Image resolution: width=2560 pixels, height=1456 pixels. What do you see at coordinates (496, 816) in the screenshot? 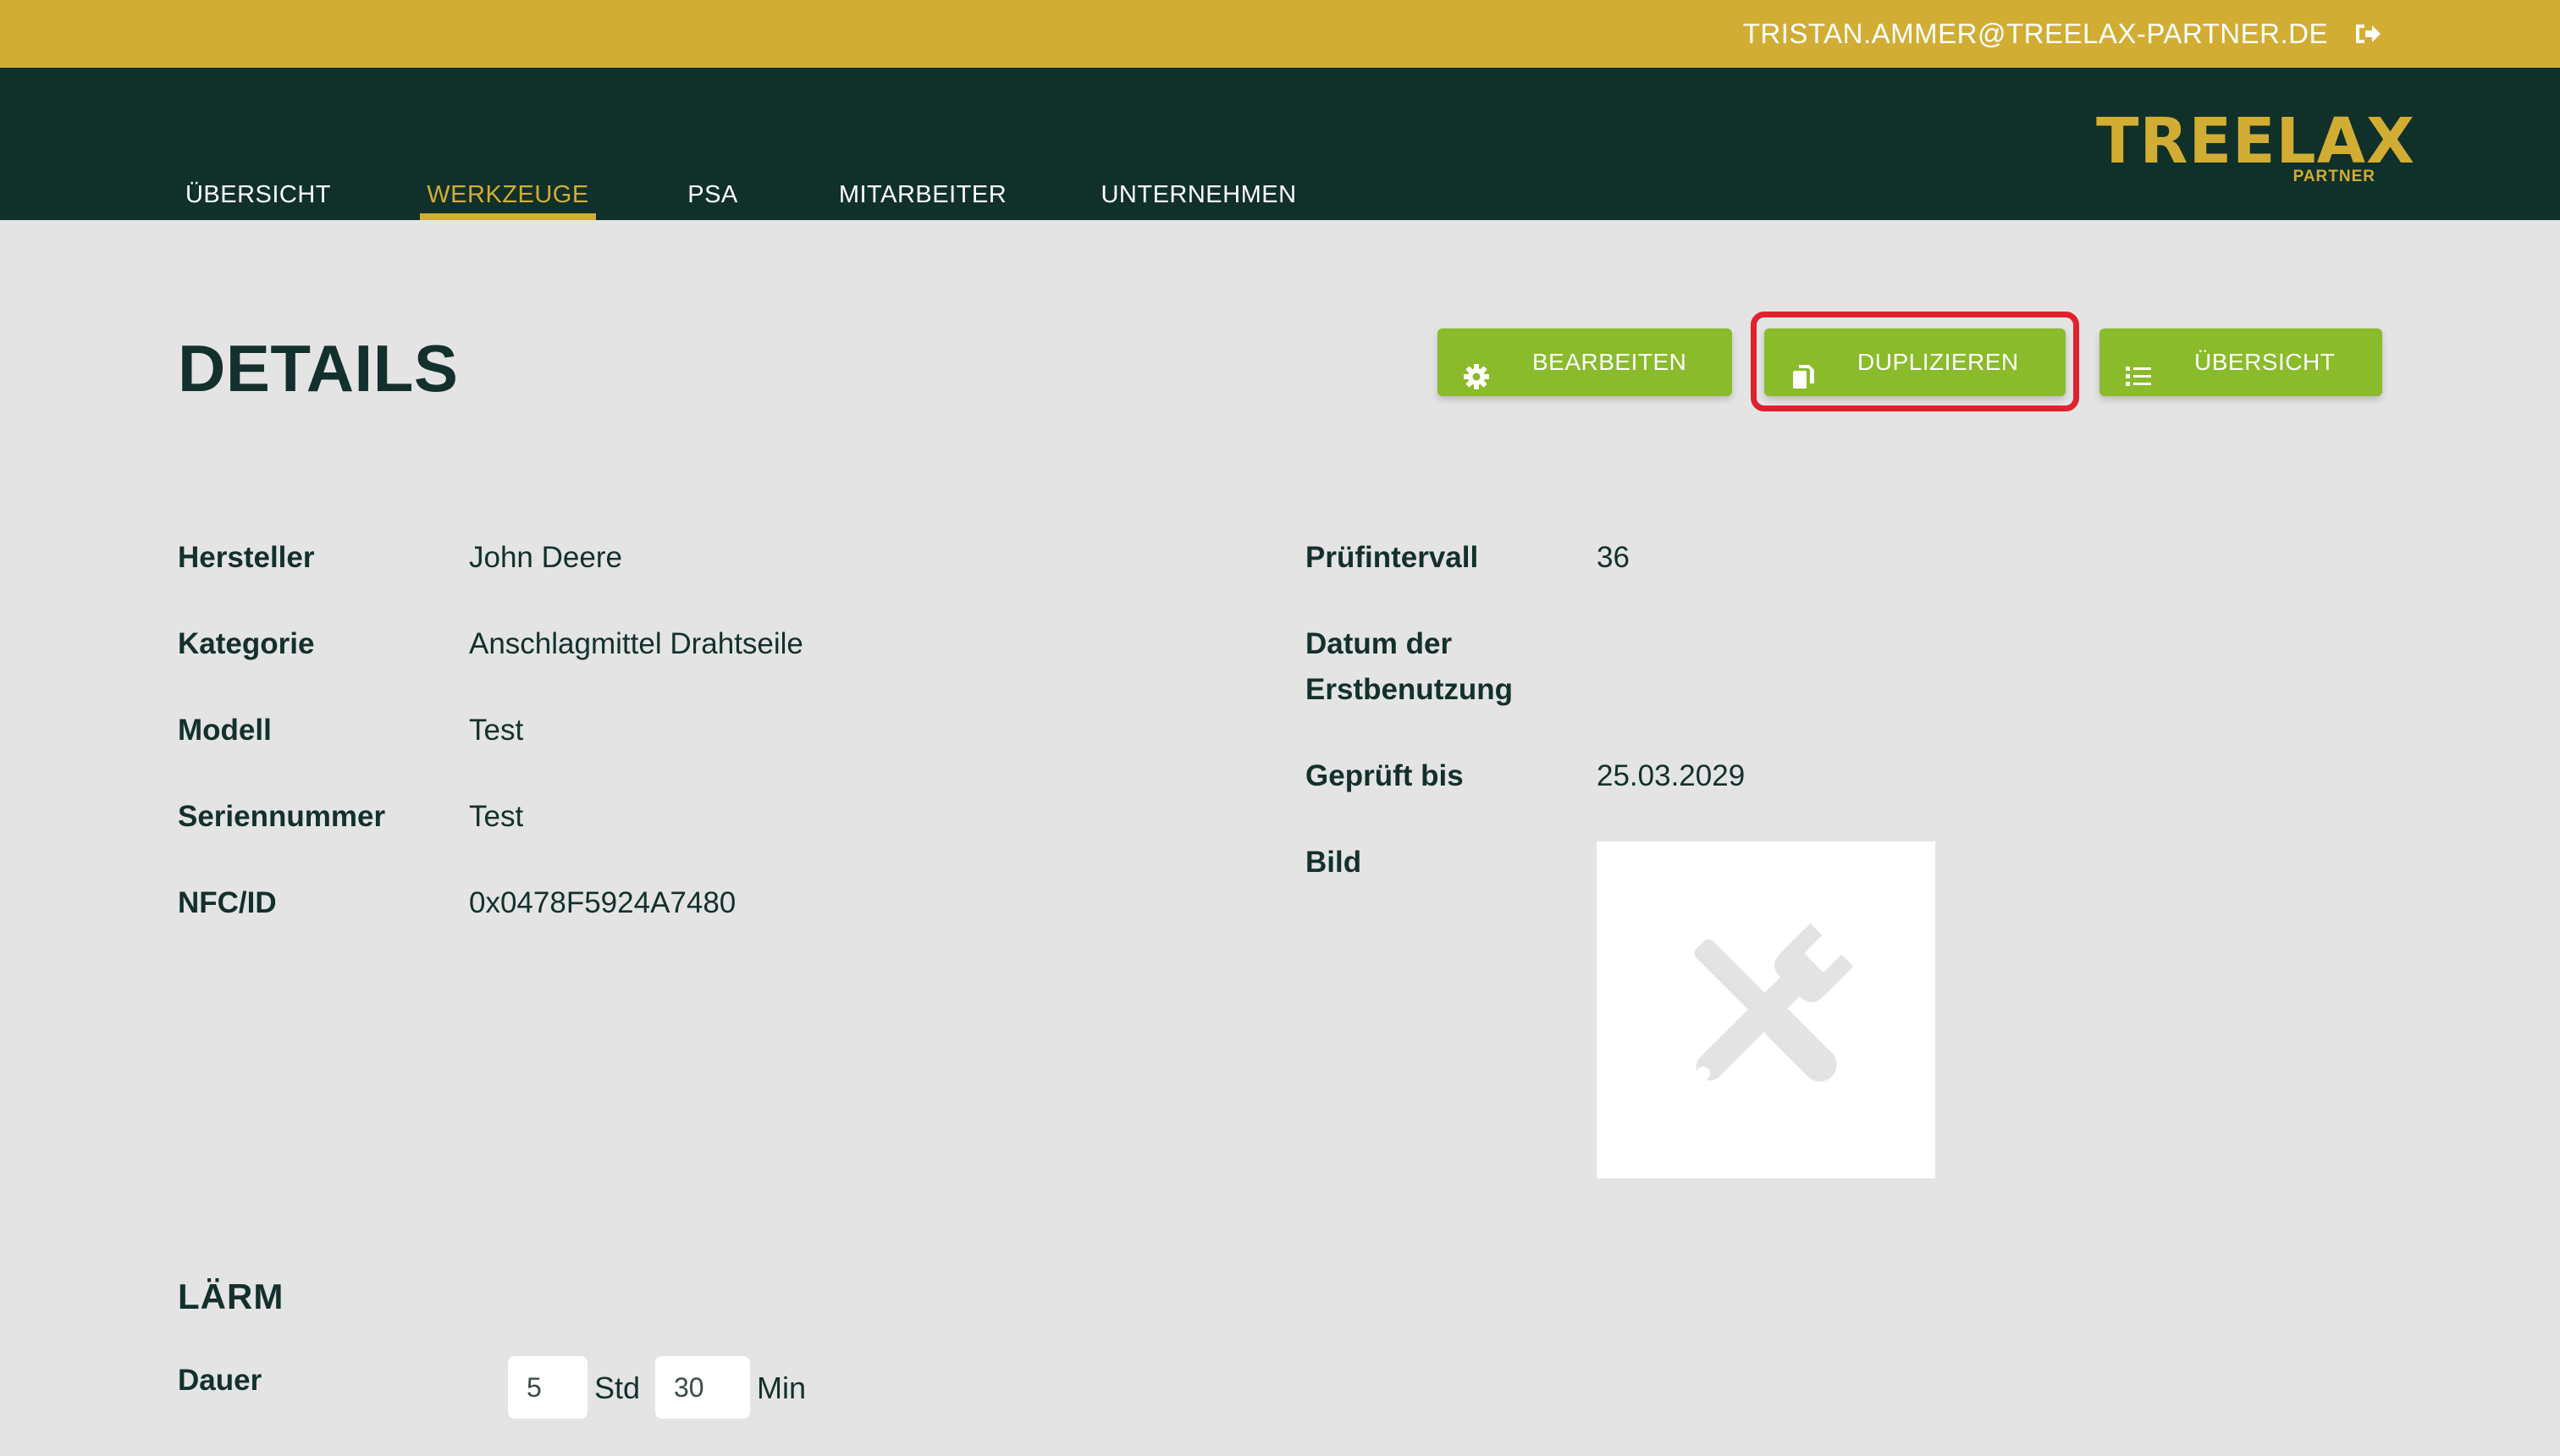
I see `seriennummer-value: Test` at bounding box center [496, 816].